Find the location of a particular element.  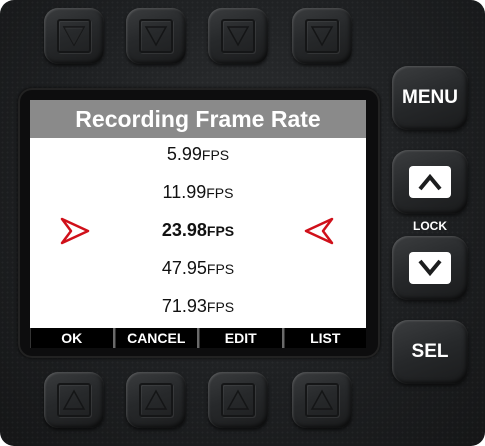

fps-value: 11.99 is located at coordinates (184, 192).